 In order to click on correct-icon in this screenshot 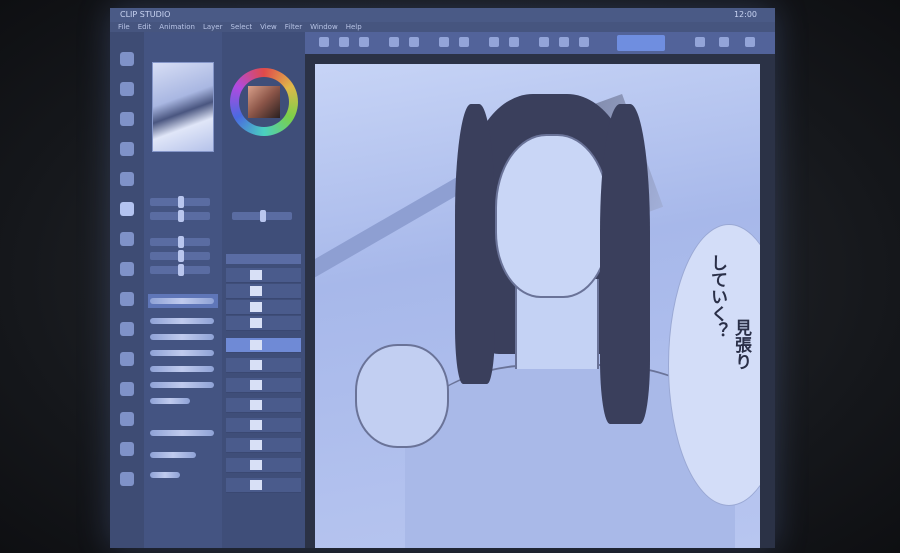, I will do `click(127, 479)`.